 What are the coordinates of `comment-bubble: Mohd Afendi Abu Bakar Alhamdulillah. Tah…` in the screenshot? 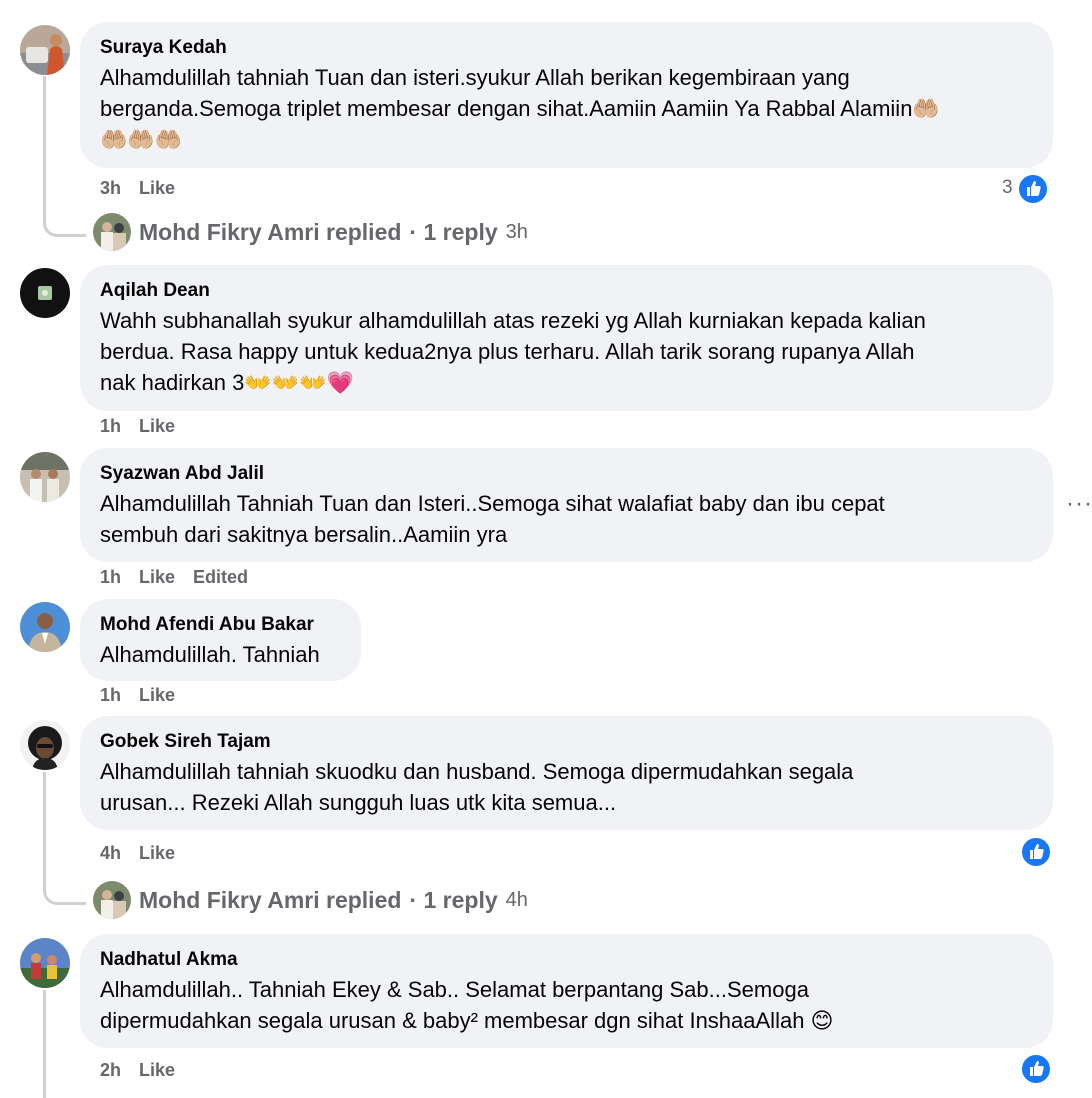 It's located at (220, 640).